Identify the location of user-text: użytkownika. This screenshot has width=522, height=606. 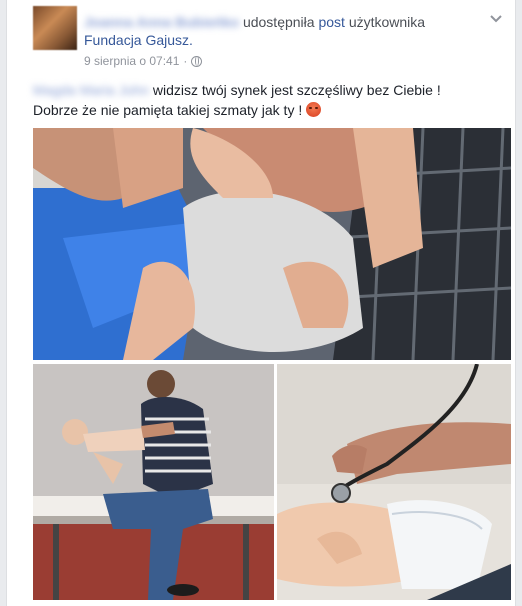
(387, 22).